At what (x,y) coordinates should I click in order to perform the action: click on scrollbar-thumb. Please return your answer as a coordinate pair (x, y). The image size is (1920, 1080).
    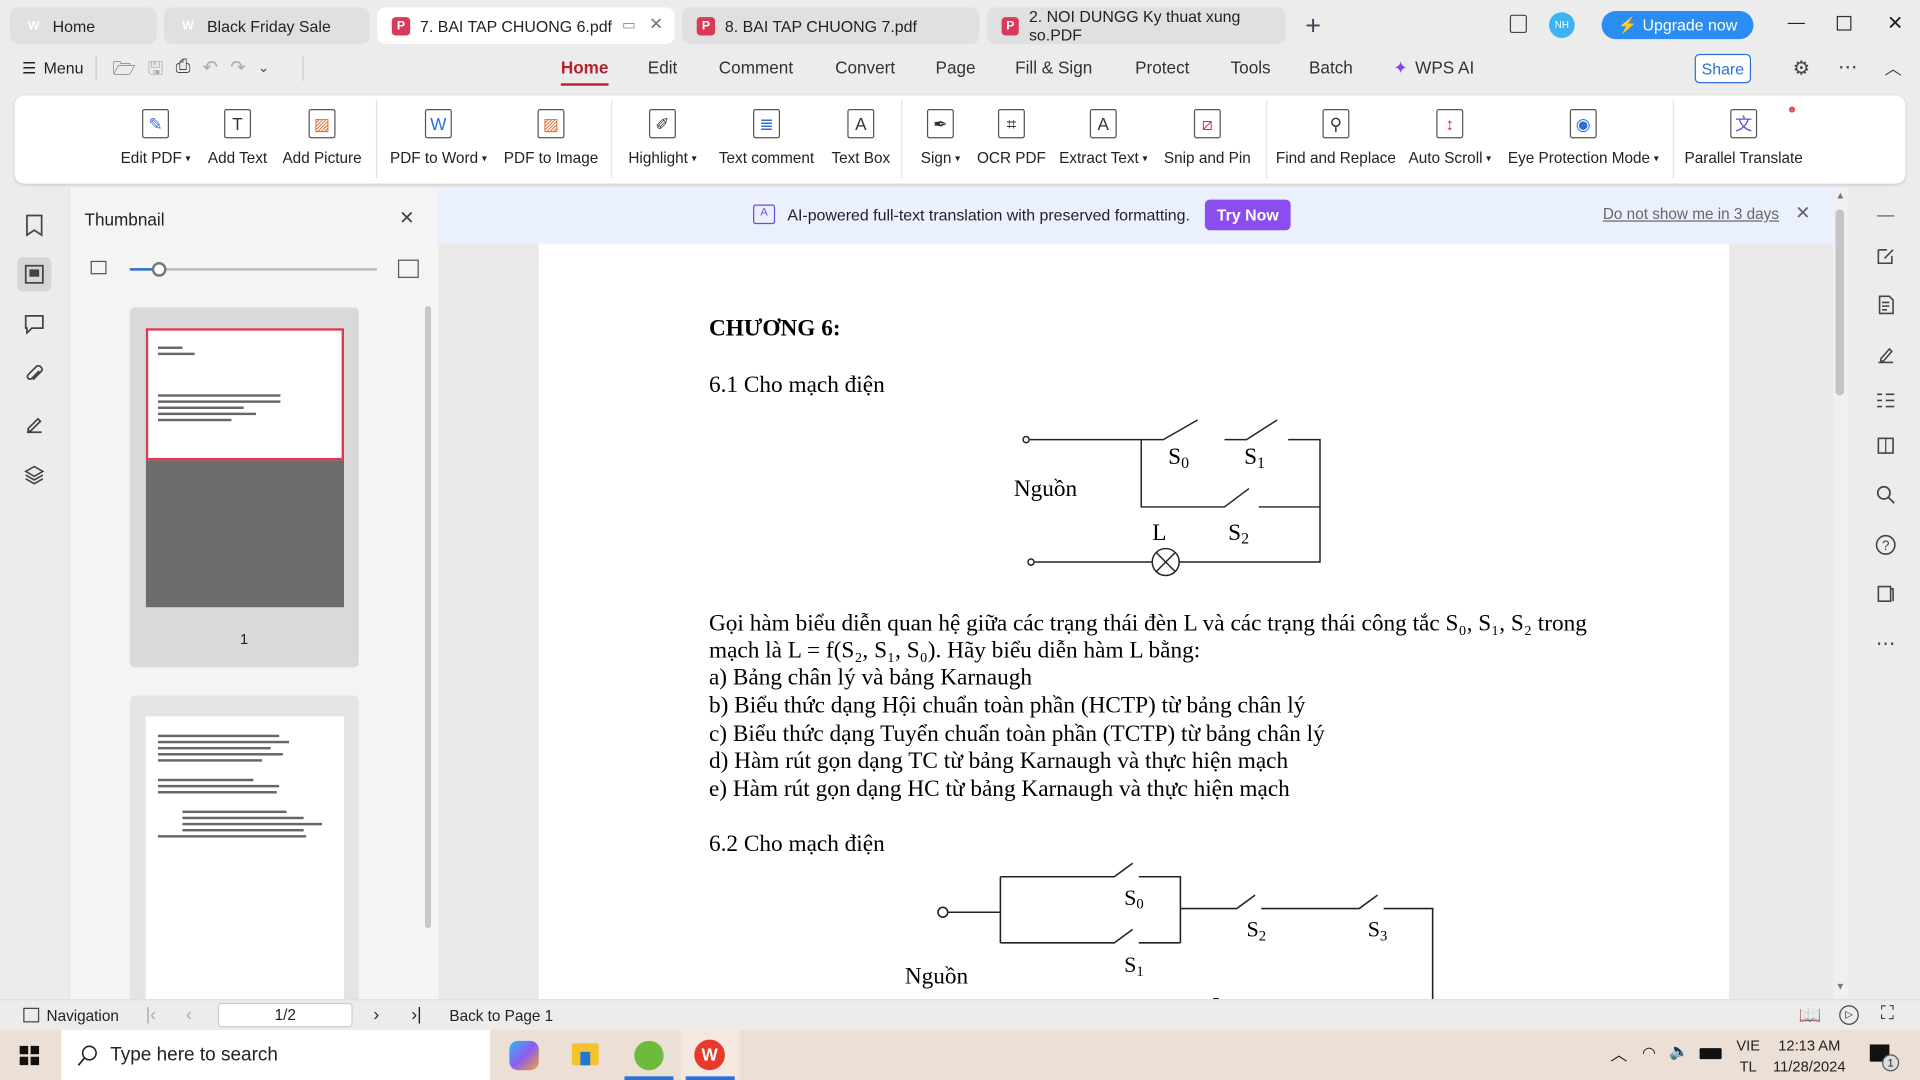
    Looking at the image, I should click on (1840, 302).